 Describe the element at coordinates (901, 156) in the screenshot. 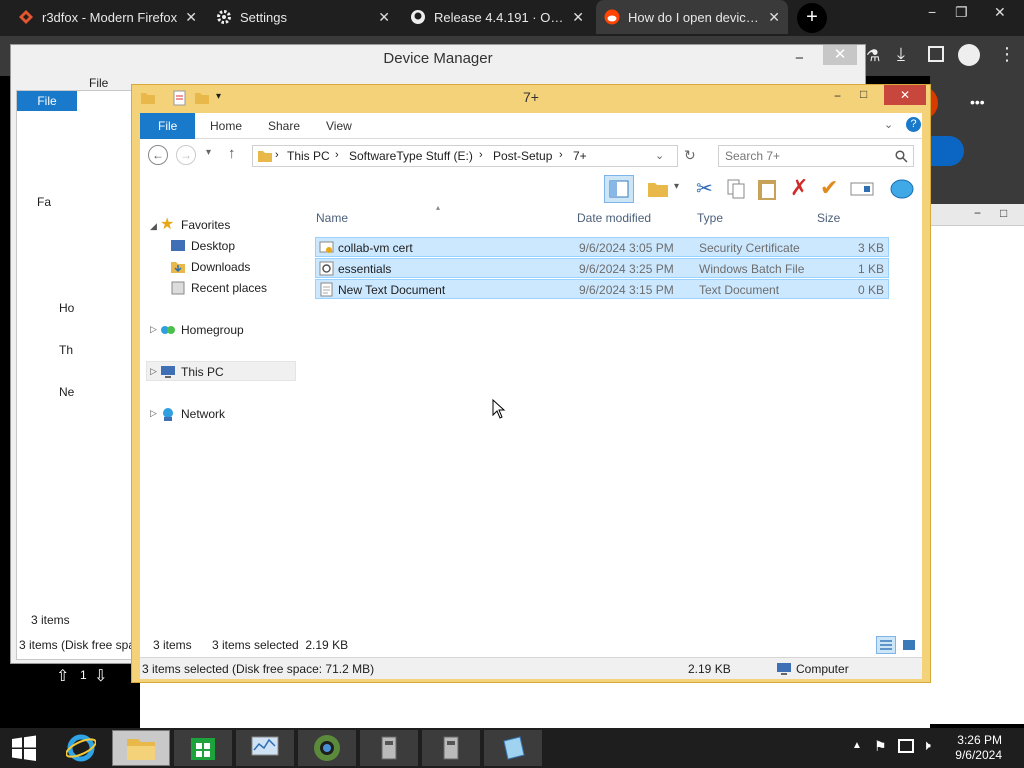

I see `search-icon` at that location.